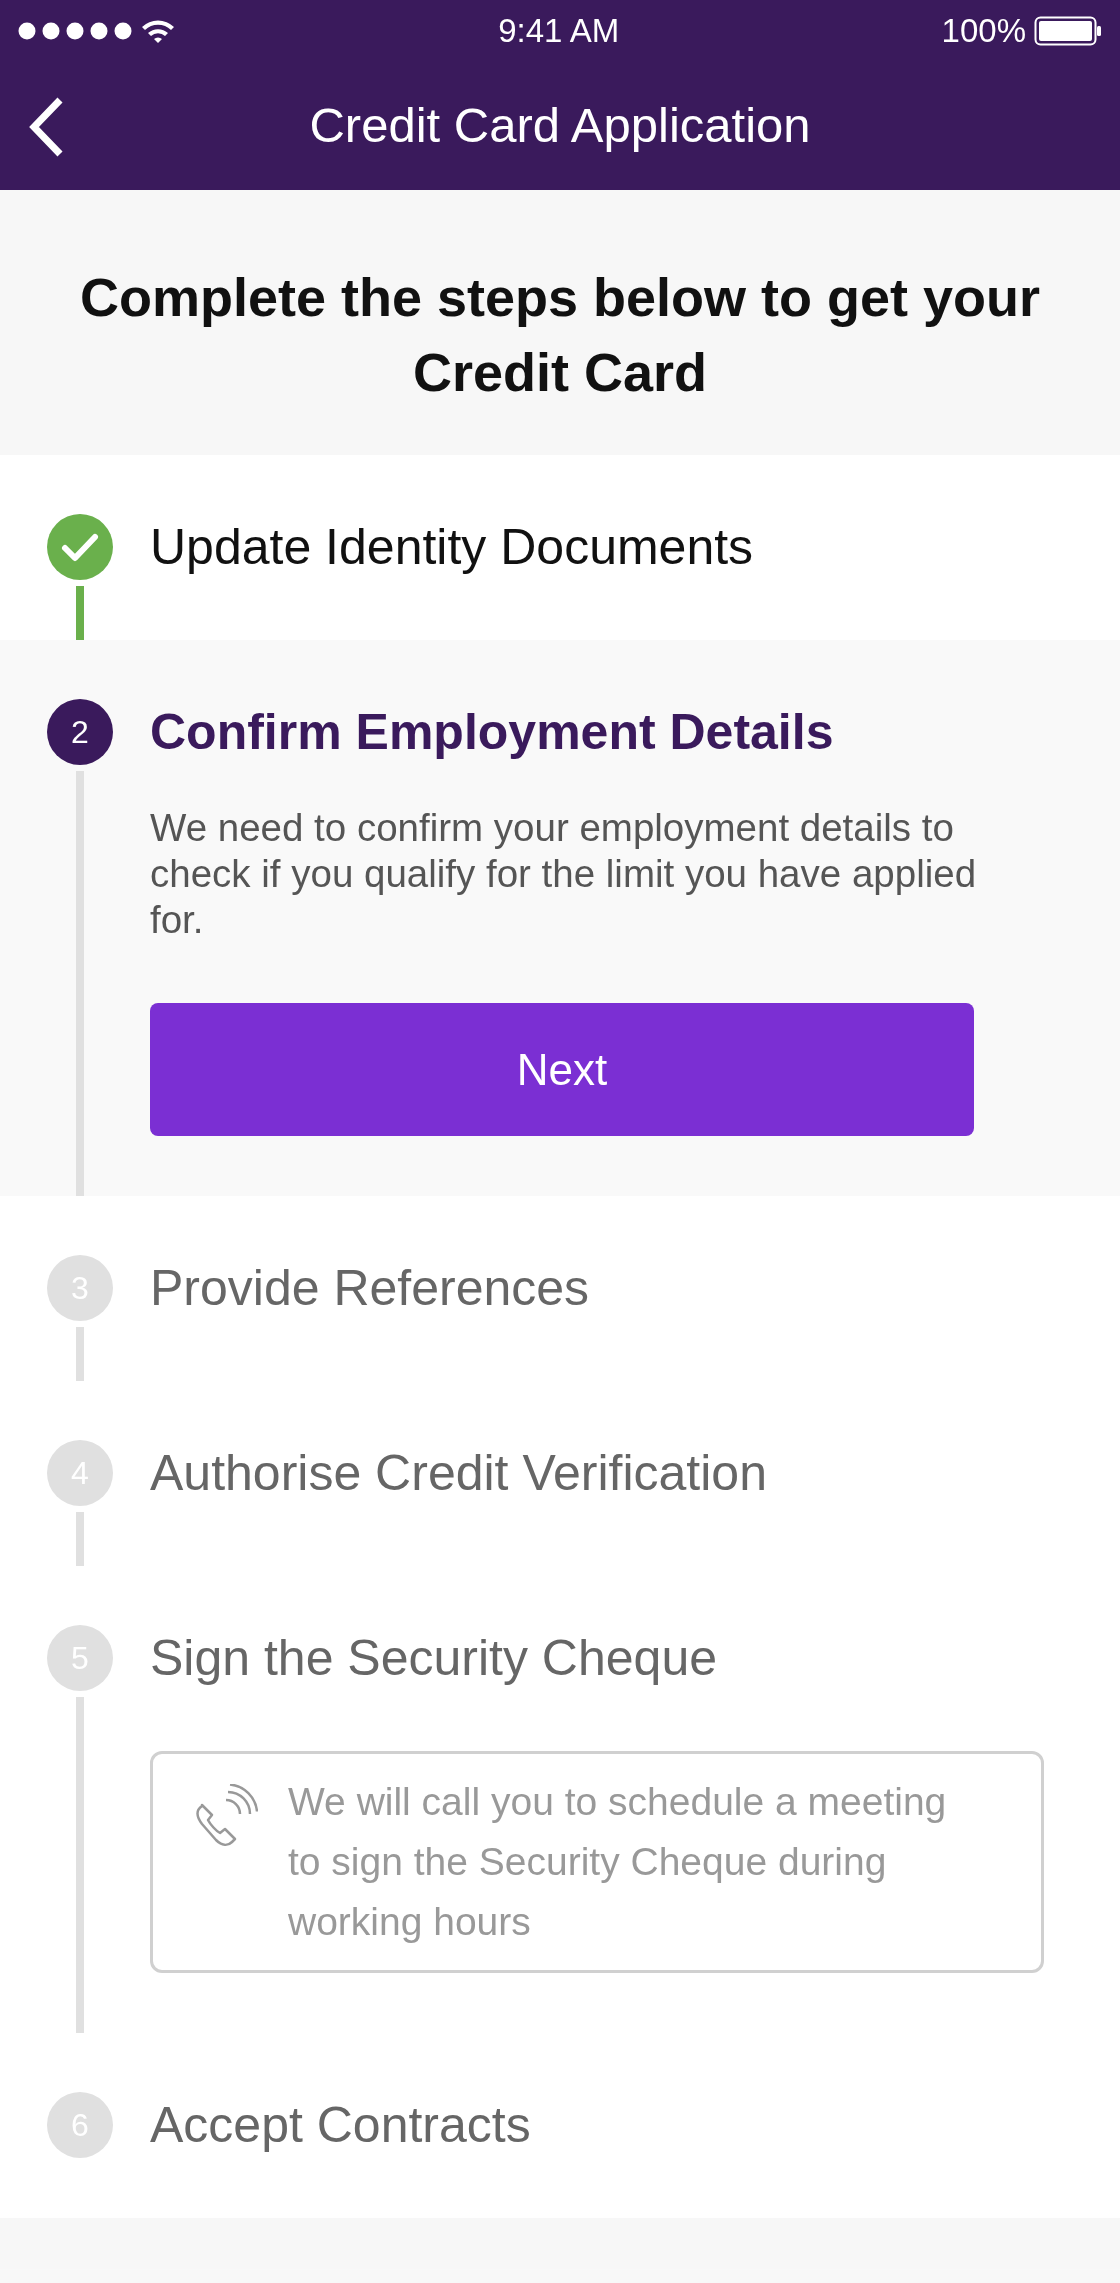  What do you see at coordinates (559, 31) in the screenshot?
I see `status-time: 9:41 AM` at bounding box center [559, 31].